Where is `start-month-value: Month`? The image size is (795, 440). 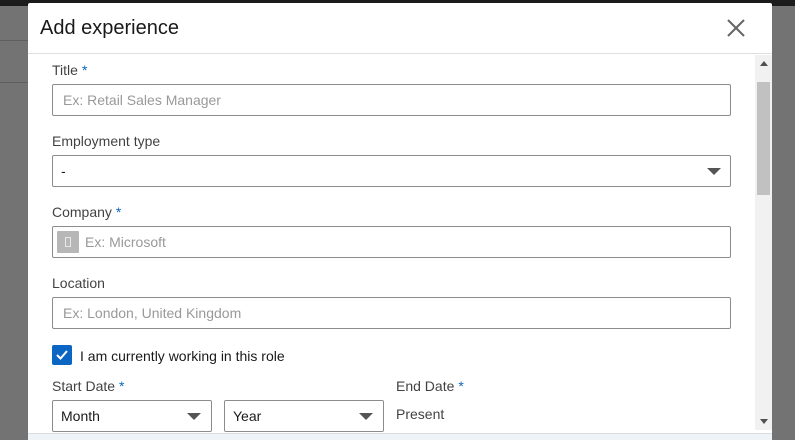 start-month-value: Month is located at coordinates (80, 416).